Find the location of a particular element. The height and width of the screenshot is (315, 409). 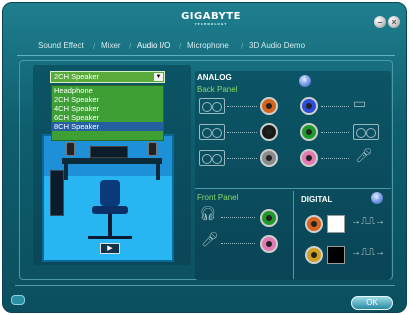

front-jack-pink is located at coordinates (269, 244).